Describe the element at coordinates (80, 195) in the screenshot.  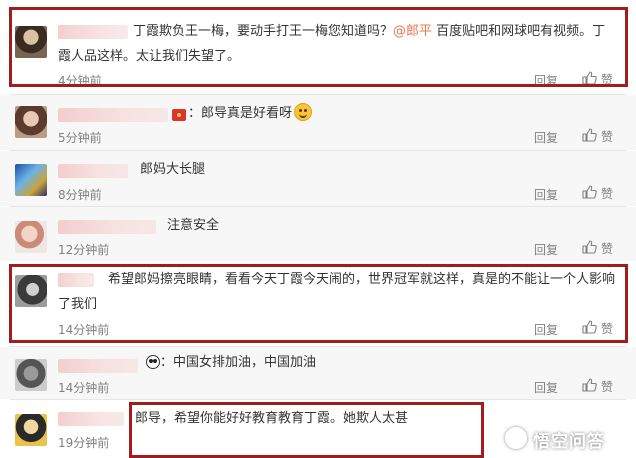
I see `comment-time: 8分钟前` at that location.